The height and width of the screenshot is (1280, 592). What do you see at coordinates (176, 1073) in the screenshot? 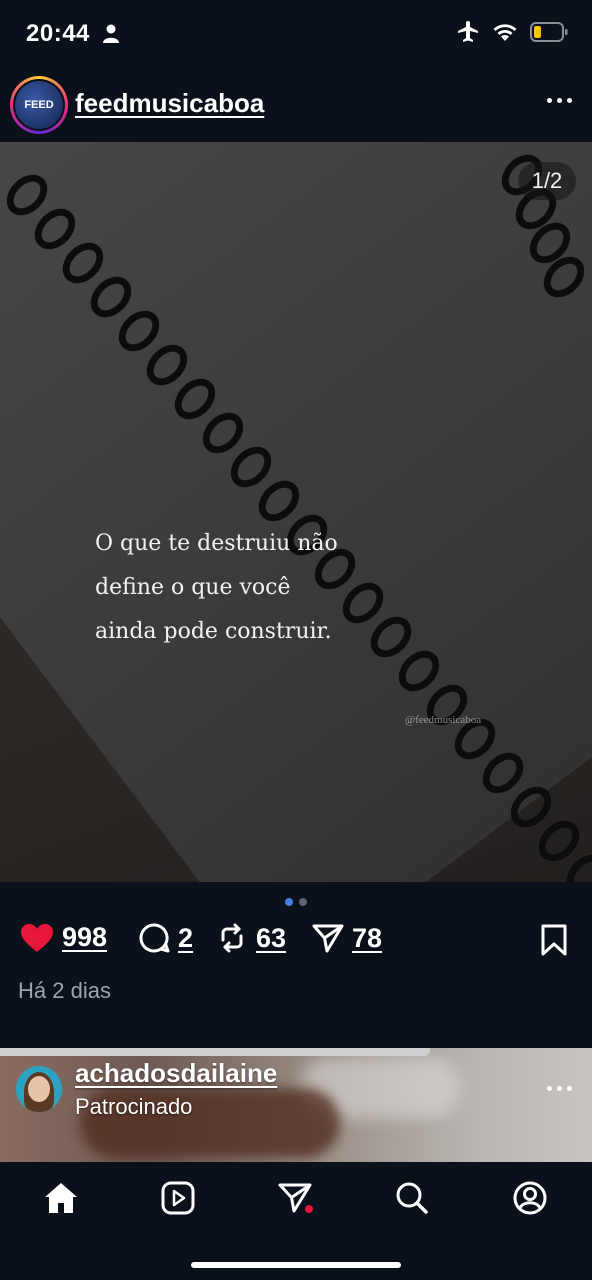
I see `sponsor-username: achadosdailaine` at bounding box center [176, 1073].